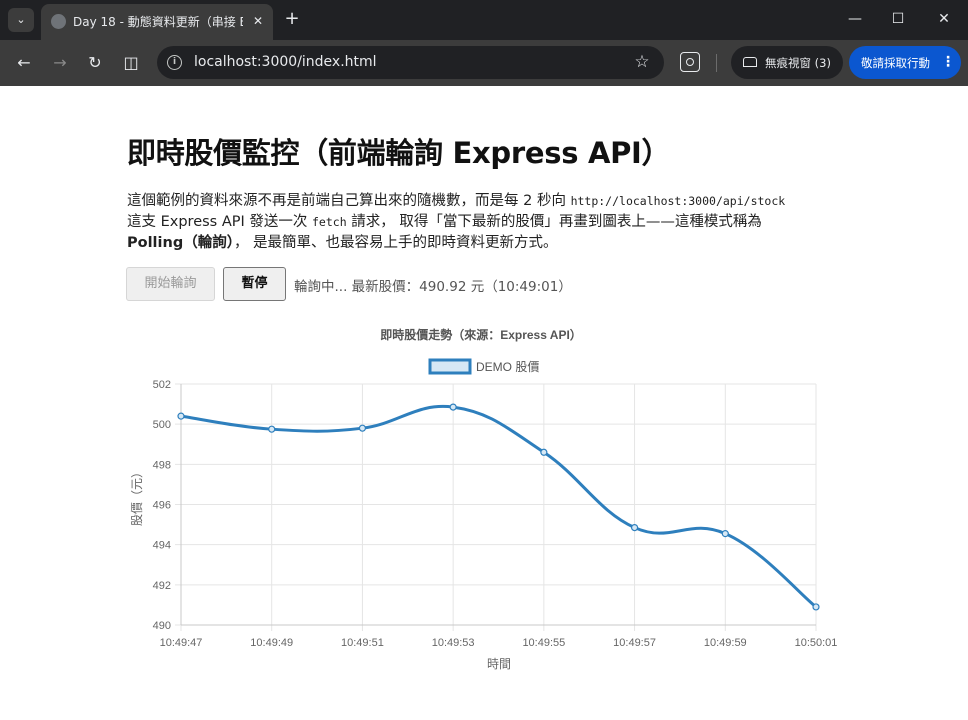 Image resolution: width=968 pixels, height=720 pixels. What do you see at coordinates (895, 63) in the screenshot?
I see `action-label: 敬請採取行動` at bounding box center [895, 63].